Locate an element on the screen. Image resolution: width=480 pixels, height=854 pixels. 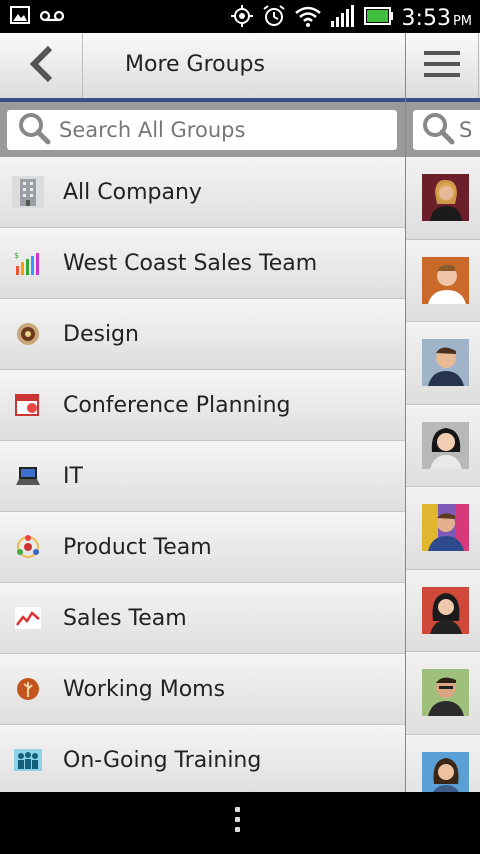
search-bar is located at coordinates (202, 129).